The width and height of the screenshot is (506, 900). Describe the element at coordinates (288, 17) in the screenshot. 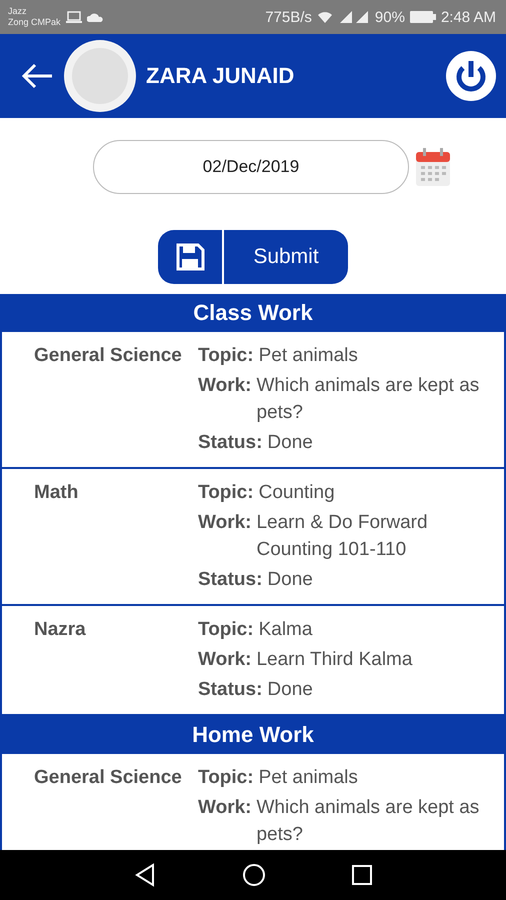

I see `network-speed: 775B/s` at that location.